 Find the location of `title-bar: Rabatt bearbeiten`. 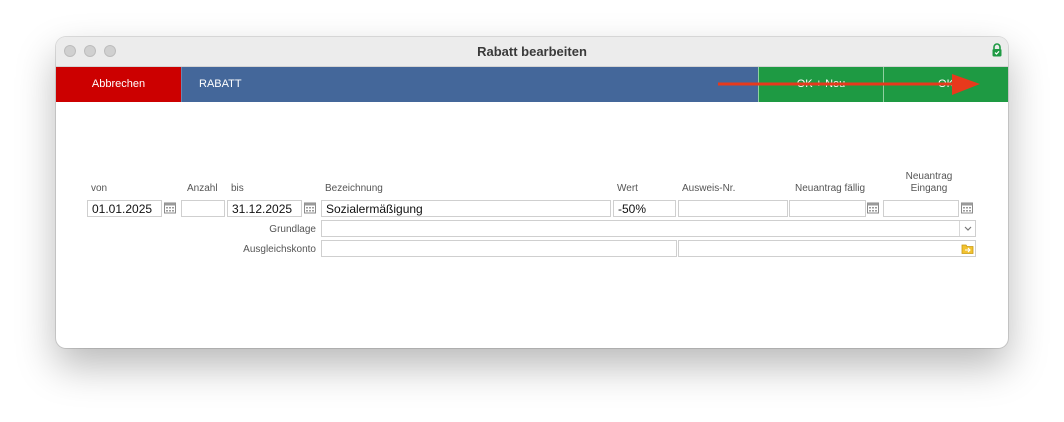

title-bar: Rabatt bearbeiten is located at coordinates (532, 52).